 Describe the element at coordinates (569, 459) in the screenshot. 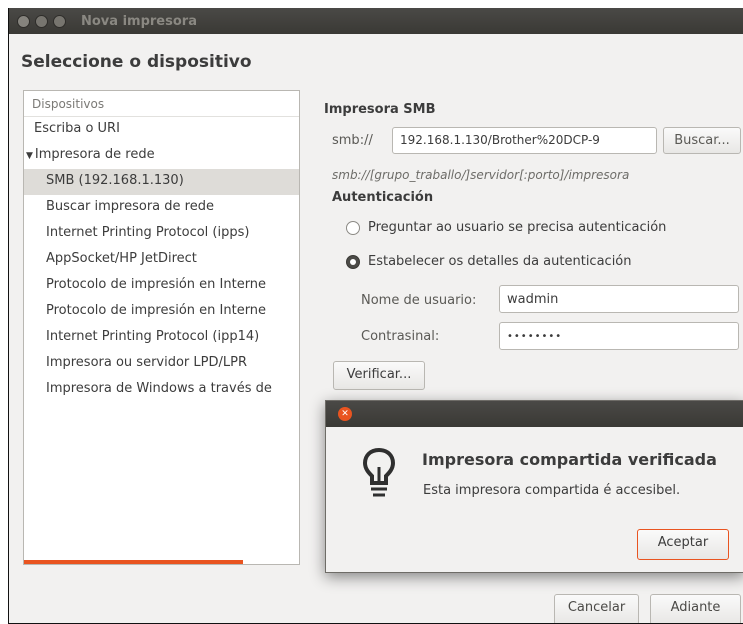

I see `dialog-title: Impresora compartida verificada` at that location.